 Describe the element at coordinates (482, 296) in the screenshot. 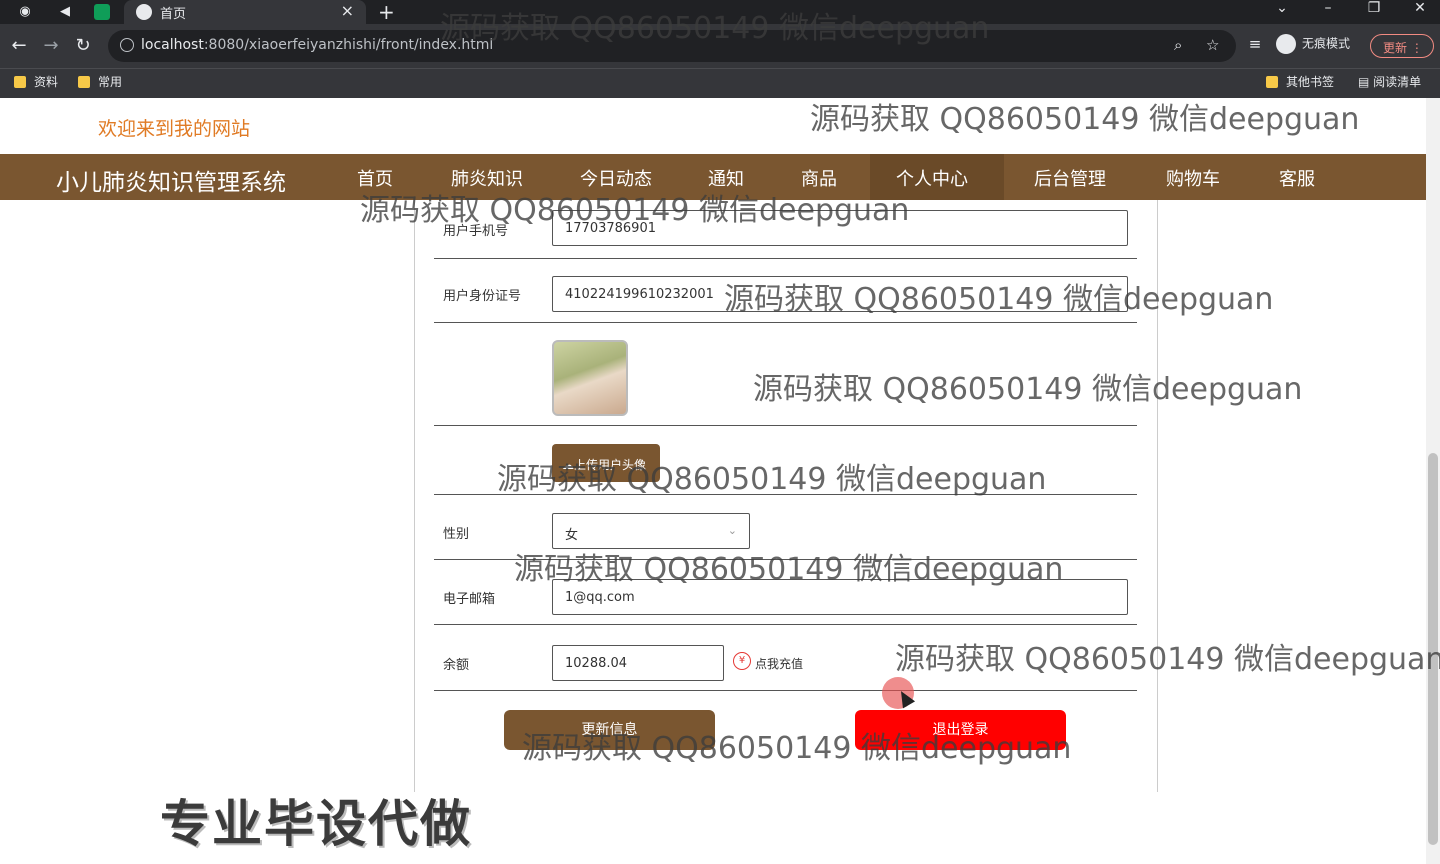

I see `idcard-label: 用户身份证号` at that location.